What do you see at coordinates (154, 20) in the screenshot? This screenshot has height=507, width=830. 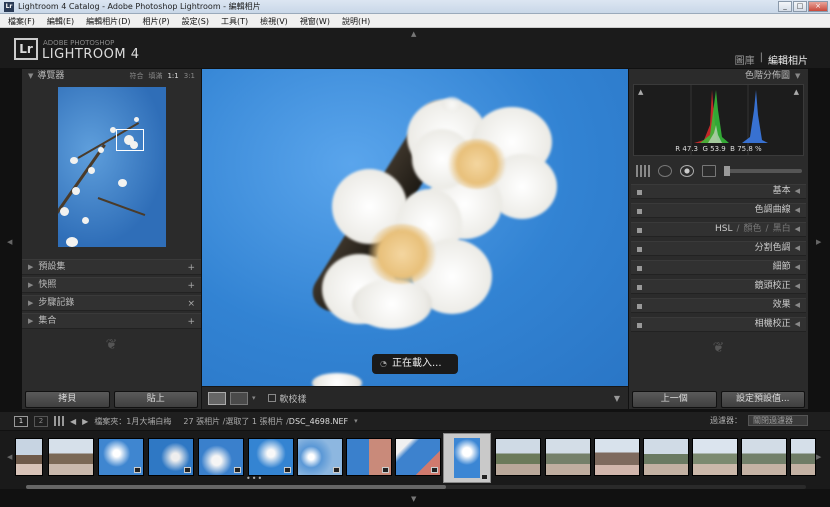 I see `menu-photo: 相片(P)` at bounding box center [154, 20].